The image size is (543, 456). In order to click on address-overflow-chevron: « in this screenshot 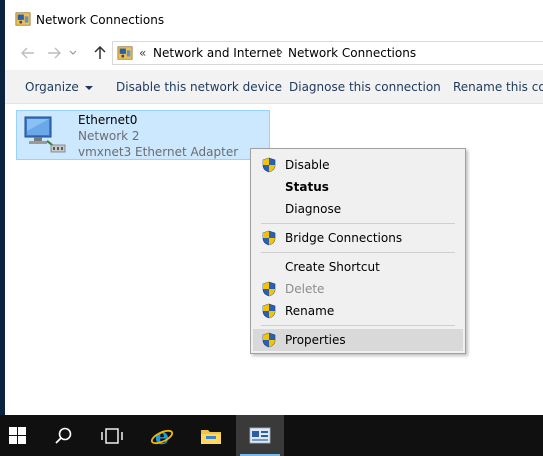, I will do `click(142, 53)`.